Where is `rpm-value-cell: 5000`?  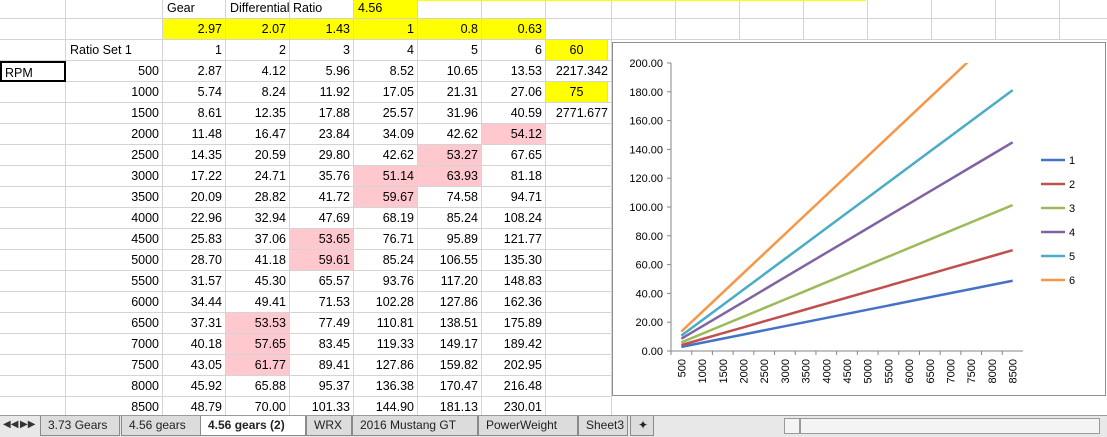
rpm-value-cell: 5000 is located at coordinates (114, 260).